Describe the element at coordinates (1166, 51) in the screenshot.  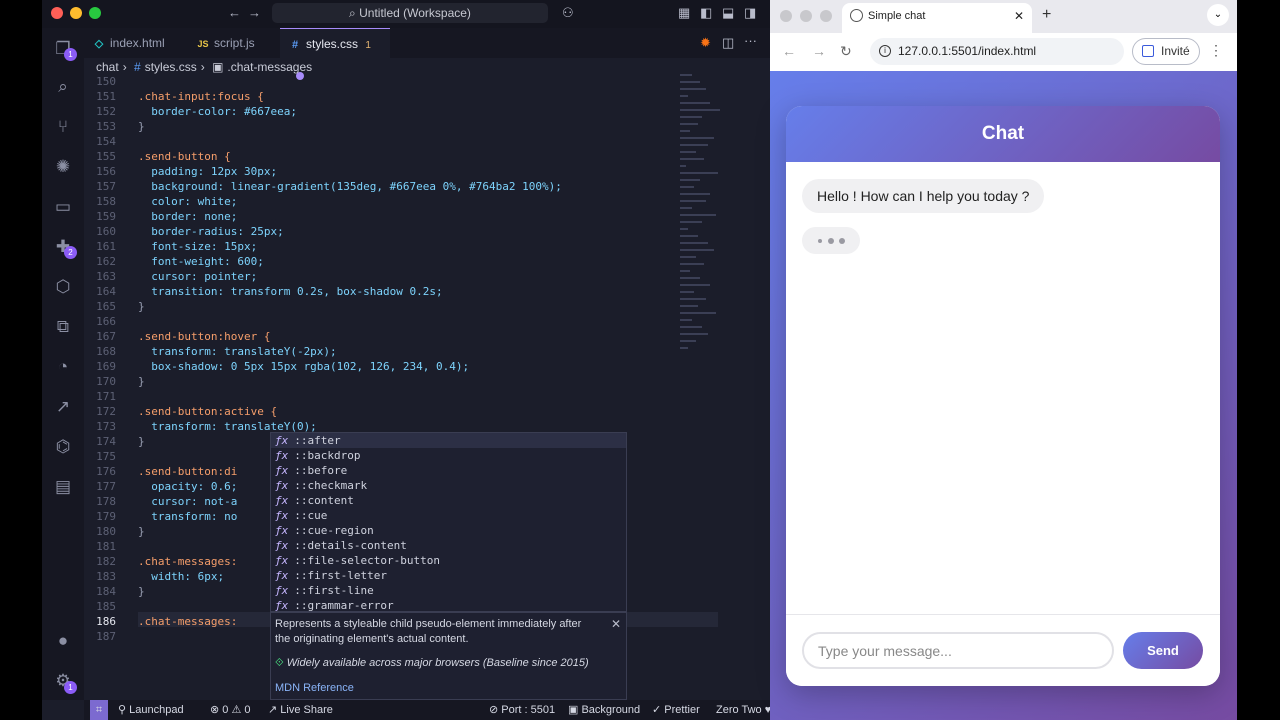
I see `profile-button: Invité` at that location.